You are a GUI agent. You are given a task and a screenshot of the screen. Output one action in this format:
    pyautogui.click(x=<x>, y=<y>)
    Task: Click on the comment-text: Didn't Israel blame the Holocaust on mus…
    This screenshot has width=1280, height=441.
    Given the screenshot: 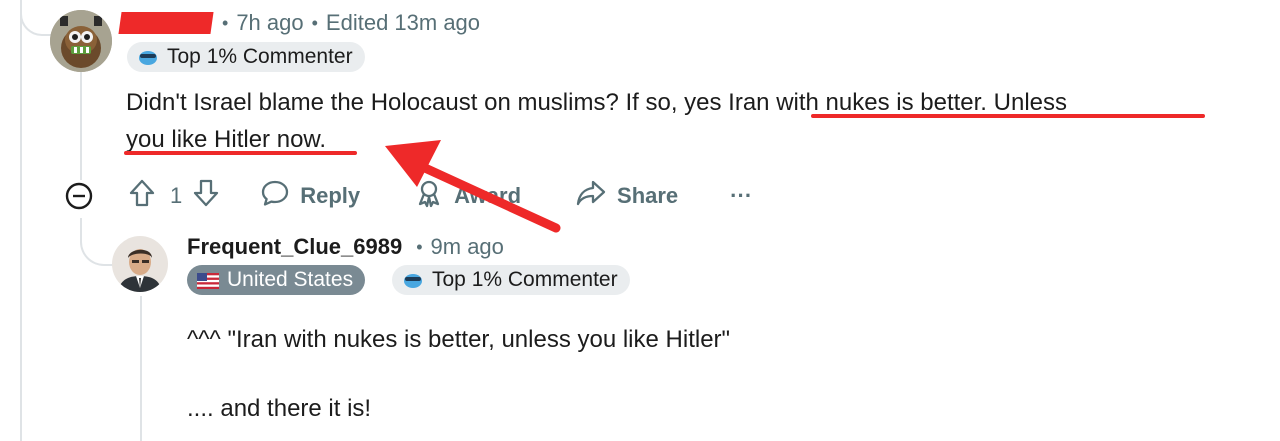 What is the action you would take?
    pyautogui.click(x=427, y=102)
    